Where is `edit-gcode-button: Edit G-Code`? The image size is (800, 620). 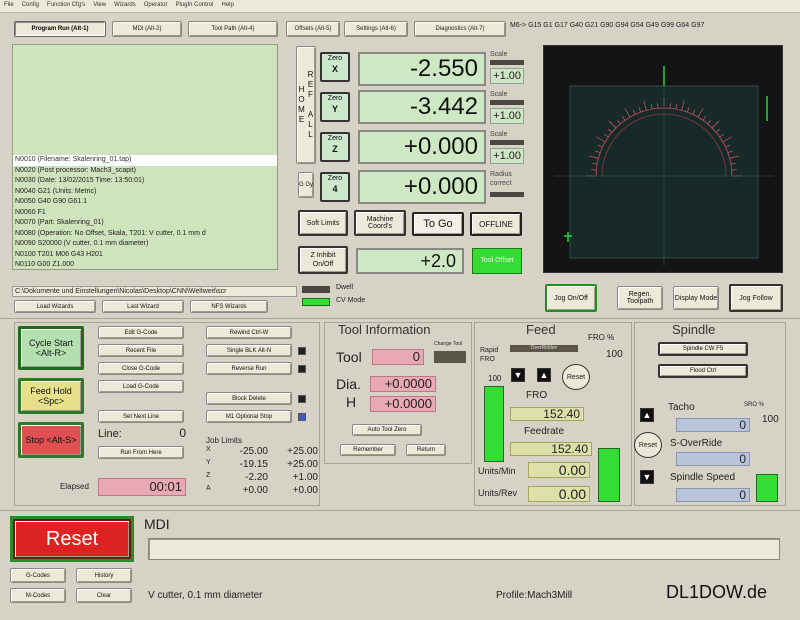
edit-gcode-button: Edit G-Code is located at coordinates (141, 332).